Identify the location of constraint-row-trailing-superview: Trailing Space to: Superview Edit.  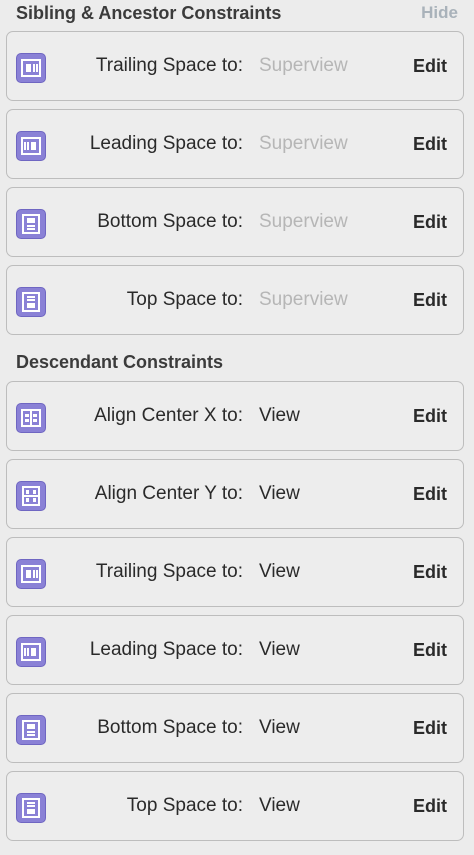
(235, 66).